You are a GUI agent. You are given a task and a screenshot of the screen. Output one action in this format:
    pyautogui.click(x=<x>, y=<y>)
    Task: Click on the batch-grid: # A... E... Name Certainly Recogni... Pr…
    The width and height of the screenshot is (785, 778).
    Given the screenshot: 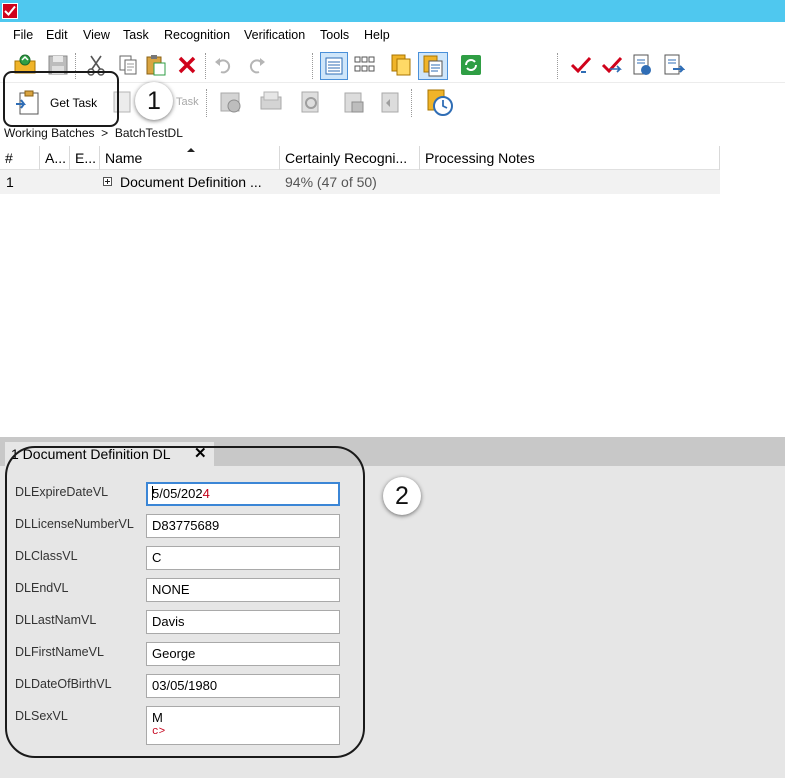 What is the action you would take?
    pyautogui.click(x=360, y=170)
    